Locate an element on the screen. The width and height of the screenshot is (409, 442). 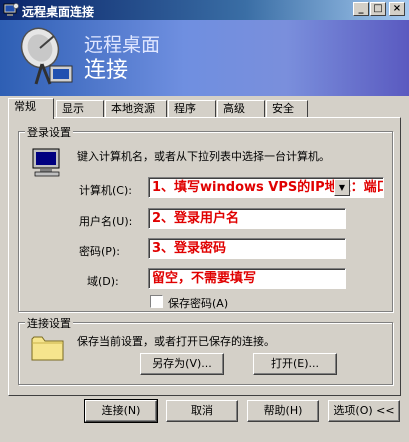
save-password-checkbox is located at coordinates (156, 301).